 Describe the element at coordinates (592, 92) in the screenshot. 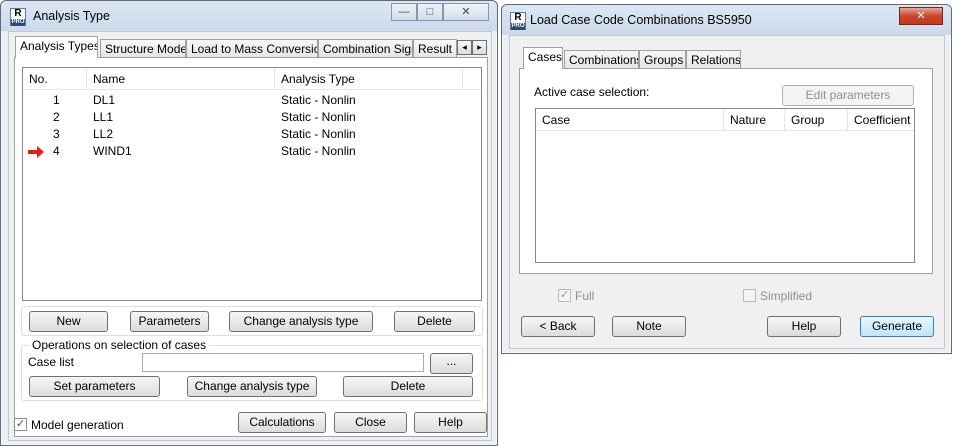

I see `active-case-selection-label: Active case selection:` at that location.